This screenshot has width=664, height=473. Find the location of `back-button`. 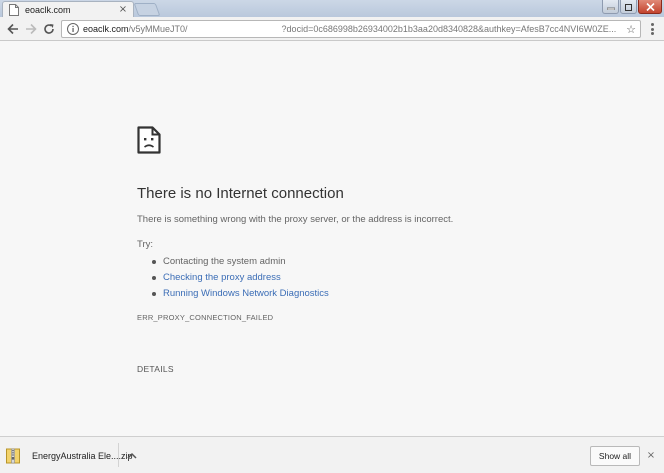

back-button is located at coordinates (13, 29).